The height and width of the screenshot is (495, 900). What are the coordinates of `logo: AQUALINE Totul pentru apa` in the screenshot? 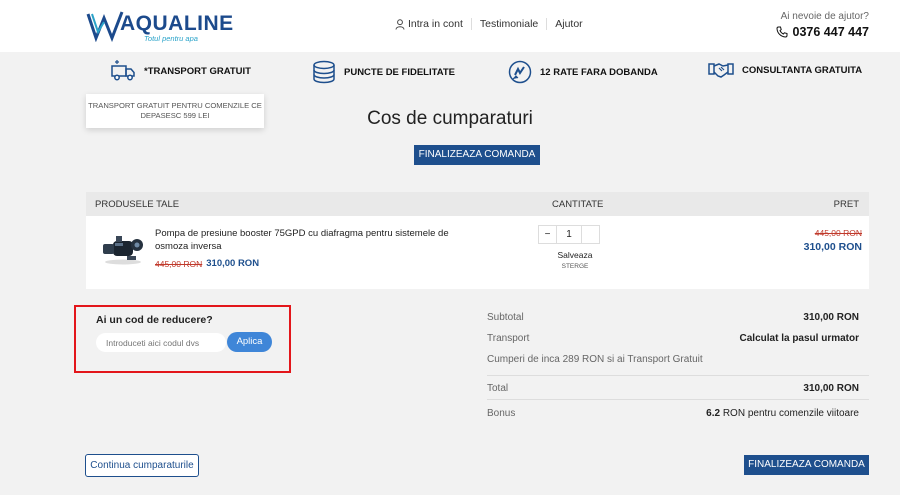 It's located at (159, 26).